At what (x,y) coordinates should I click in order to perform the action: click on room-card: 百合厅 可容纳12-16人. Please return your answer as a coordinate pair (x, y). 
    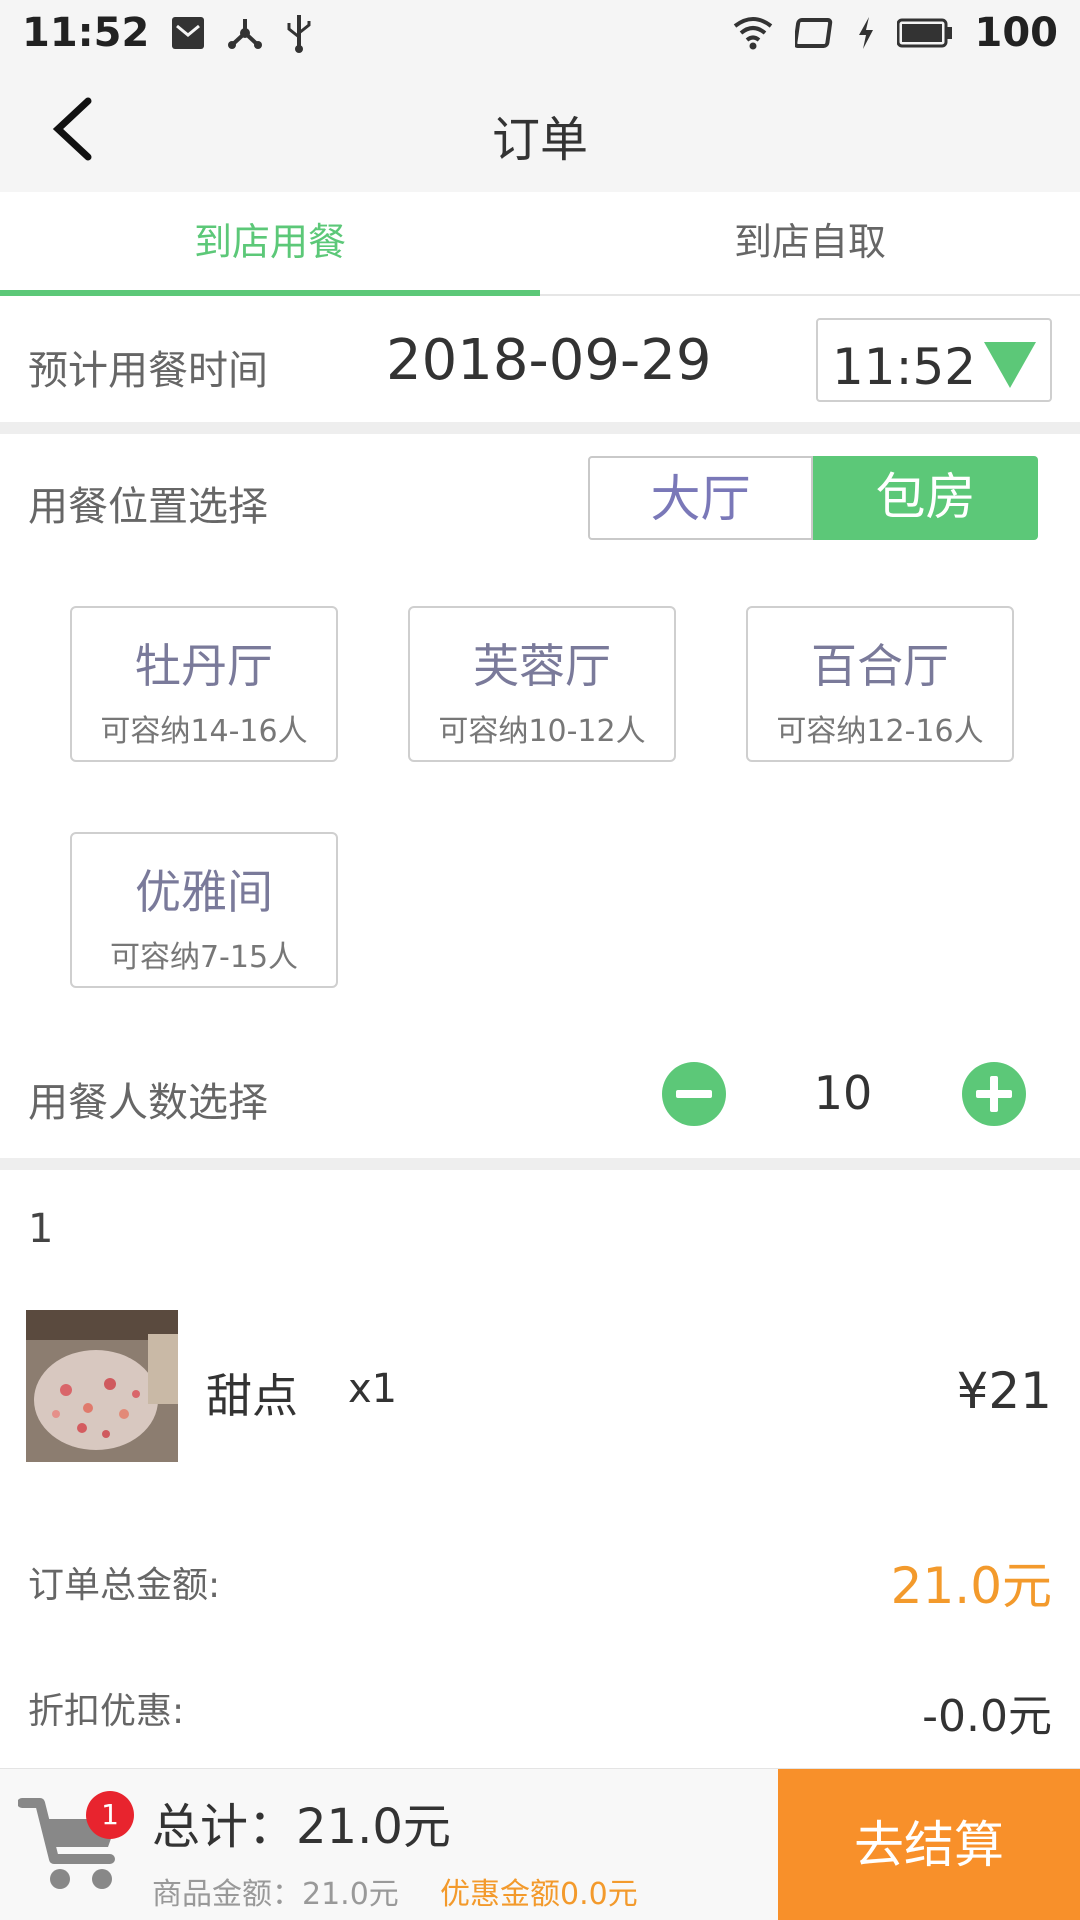
    Looking at the image, I should click on (880, 684).